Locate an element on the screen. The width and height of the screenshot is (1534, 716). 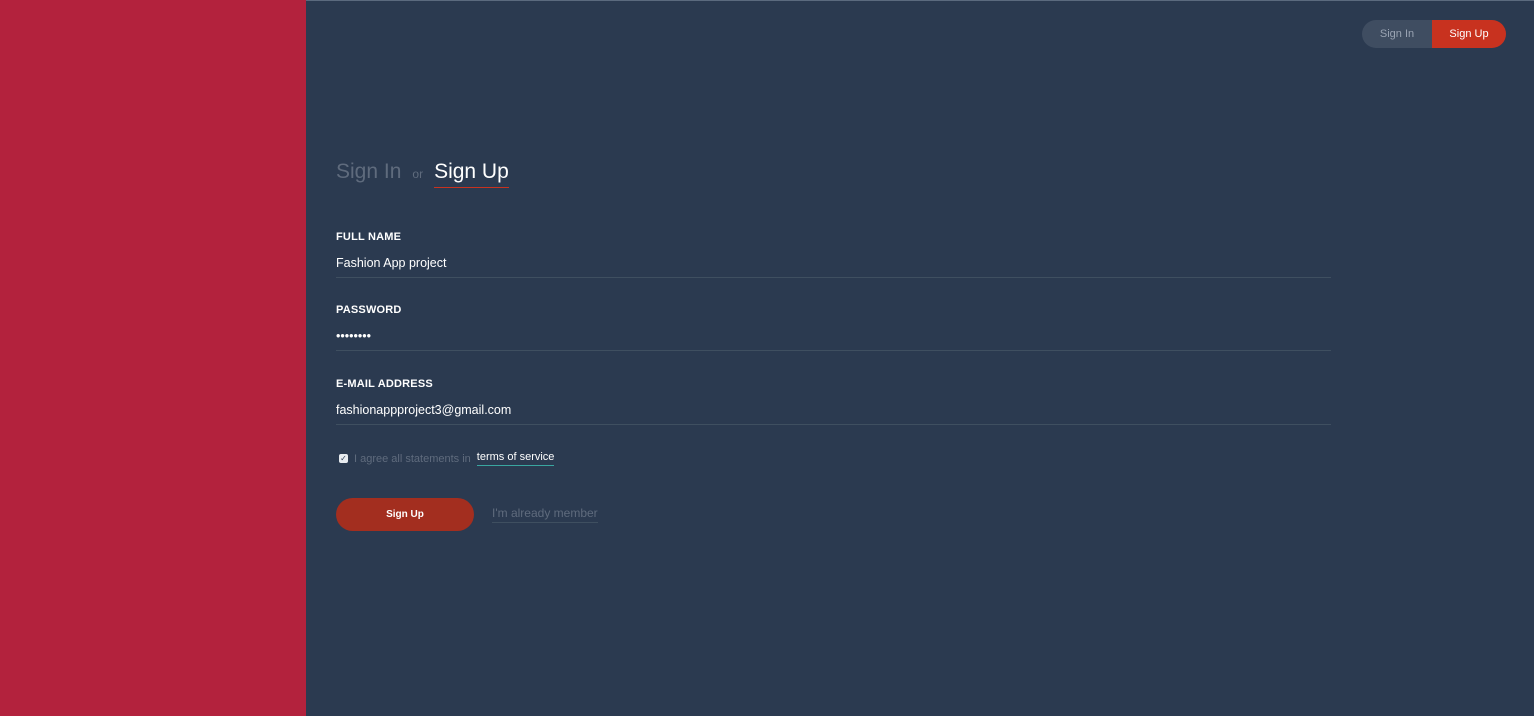
top-divider is located at coordinates (920, 0).